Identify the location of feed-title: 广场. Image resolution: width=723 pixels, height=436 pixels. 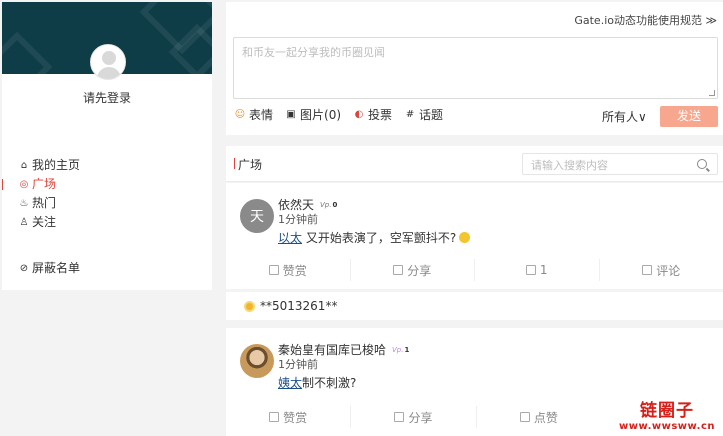
(248, 164).